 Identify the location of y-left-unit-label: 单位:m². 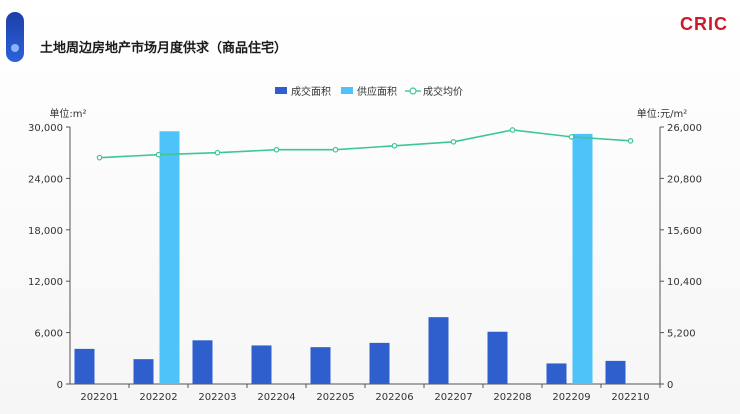
(67, 113).